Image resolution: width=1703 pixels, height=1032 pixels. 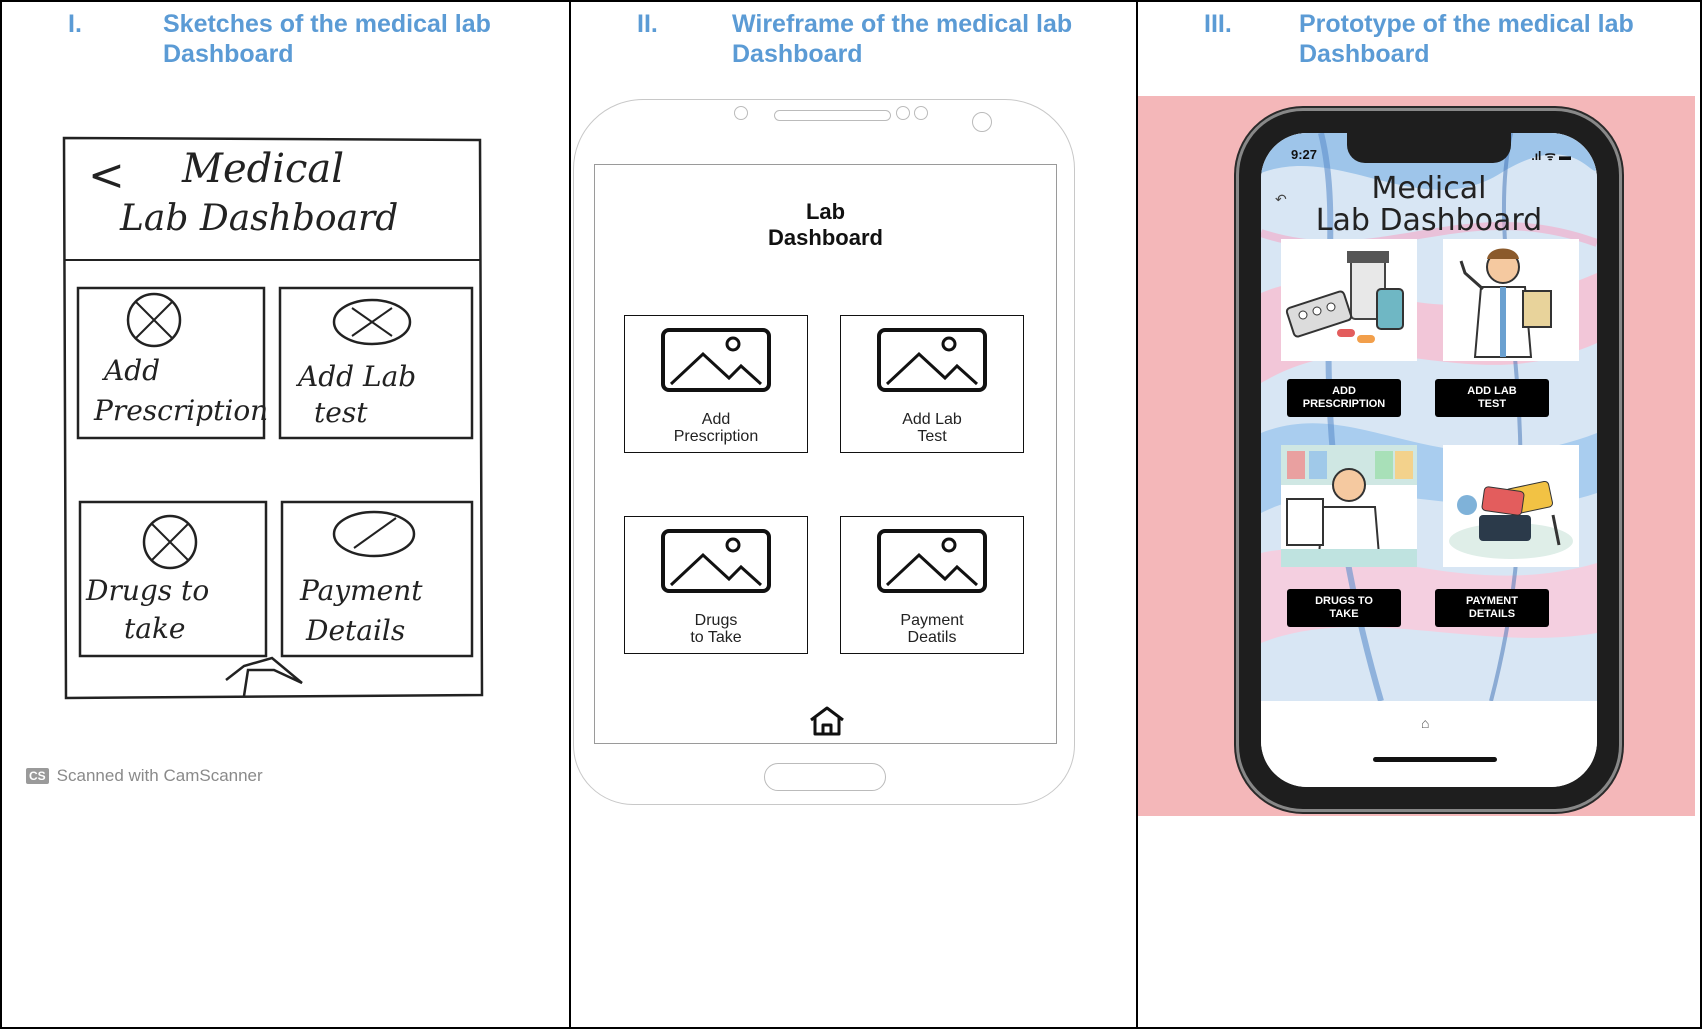 I want to click on sketch-card: Payment Details, so click(x=377, y=579).